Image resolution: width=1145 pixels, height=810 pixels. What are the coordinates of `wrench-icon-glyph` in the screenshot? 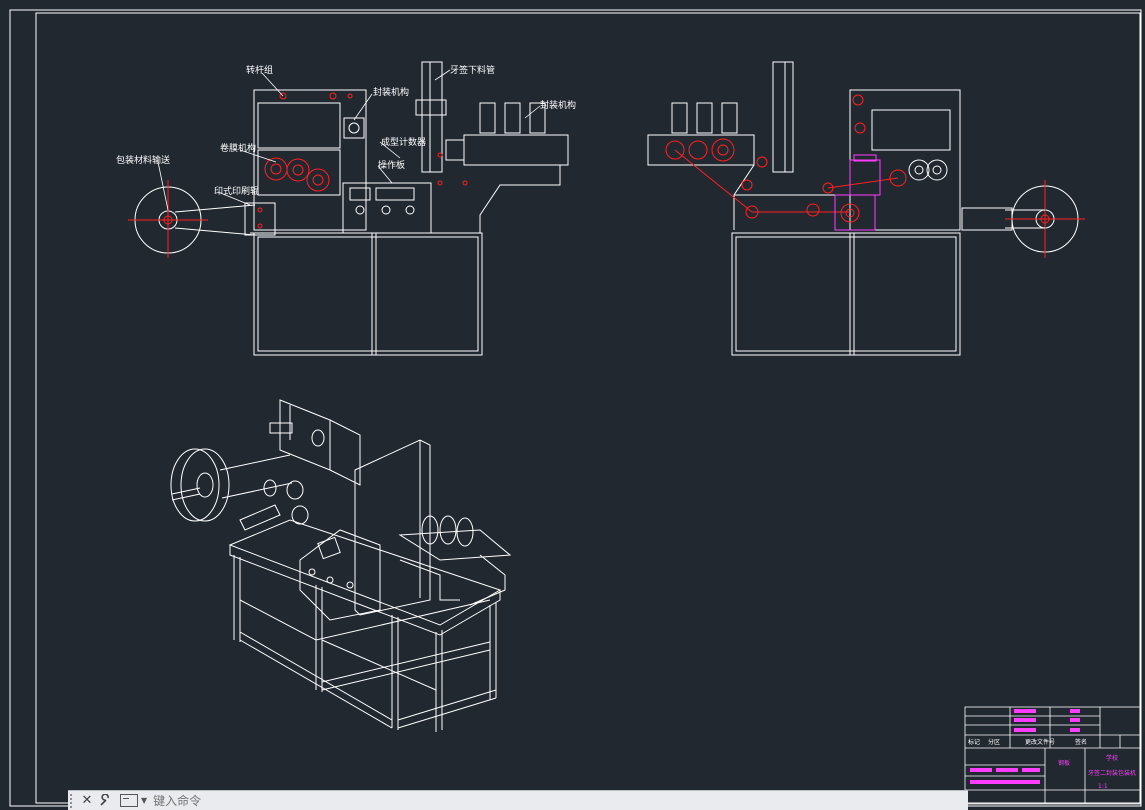 It's located at (104, 800).